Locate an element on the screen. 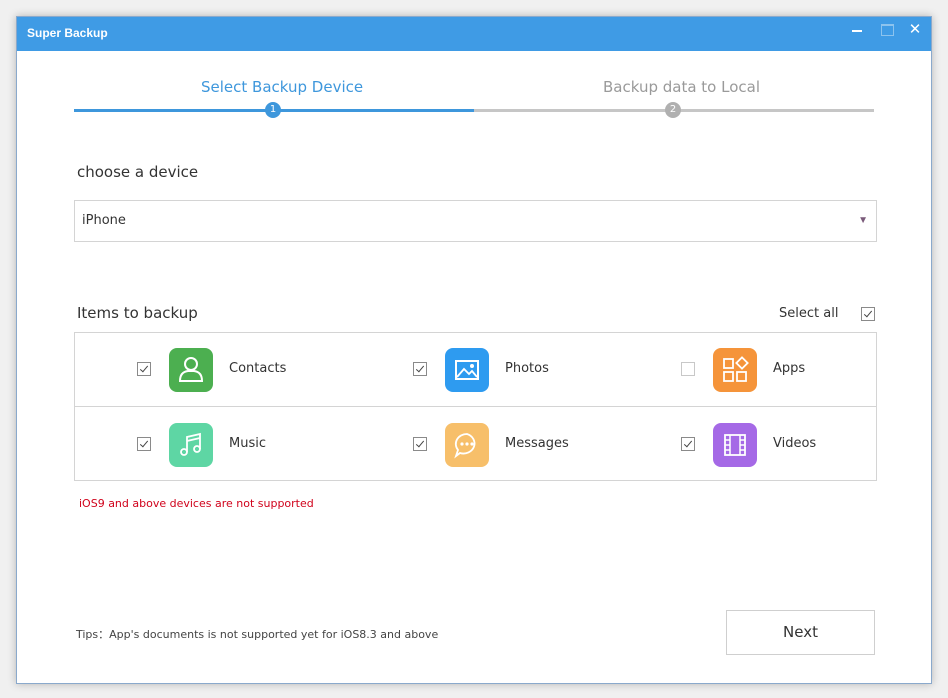 The height and width of the screenshot is (698, 948). next-button: Next is located at coordinates (800, 632).